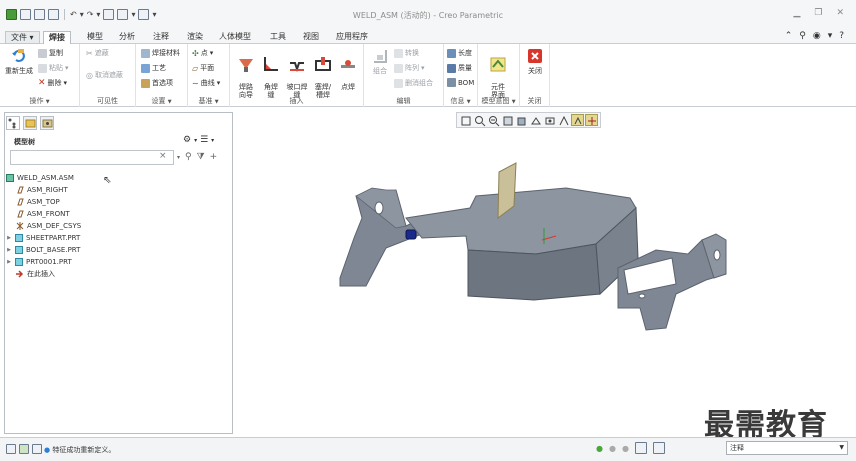 This screenshot has height=461, width=856. Describe the element at coordinates (535, 120) in the screenshot. I see `saved-orientations-icon` at that location.